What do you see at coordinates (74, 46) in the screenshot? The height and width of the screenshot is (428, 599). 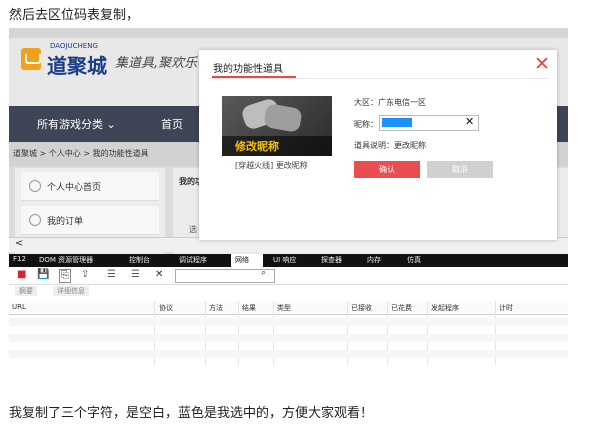 I see `logo-small-text: DAOJUCHENG` at bounding box center [74, 46].